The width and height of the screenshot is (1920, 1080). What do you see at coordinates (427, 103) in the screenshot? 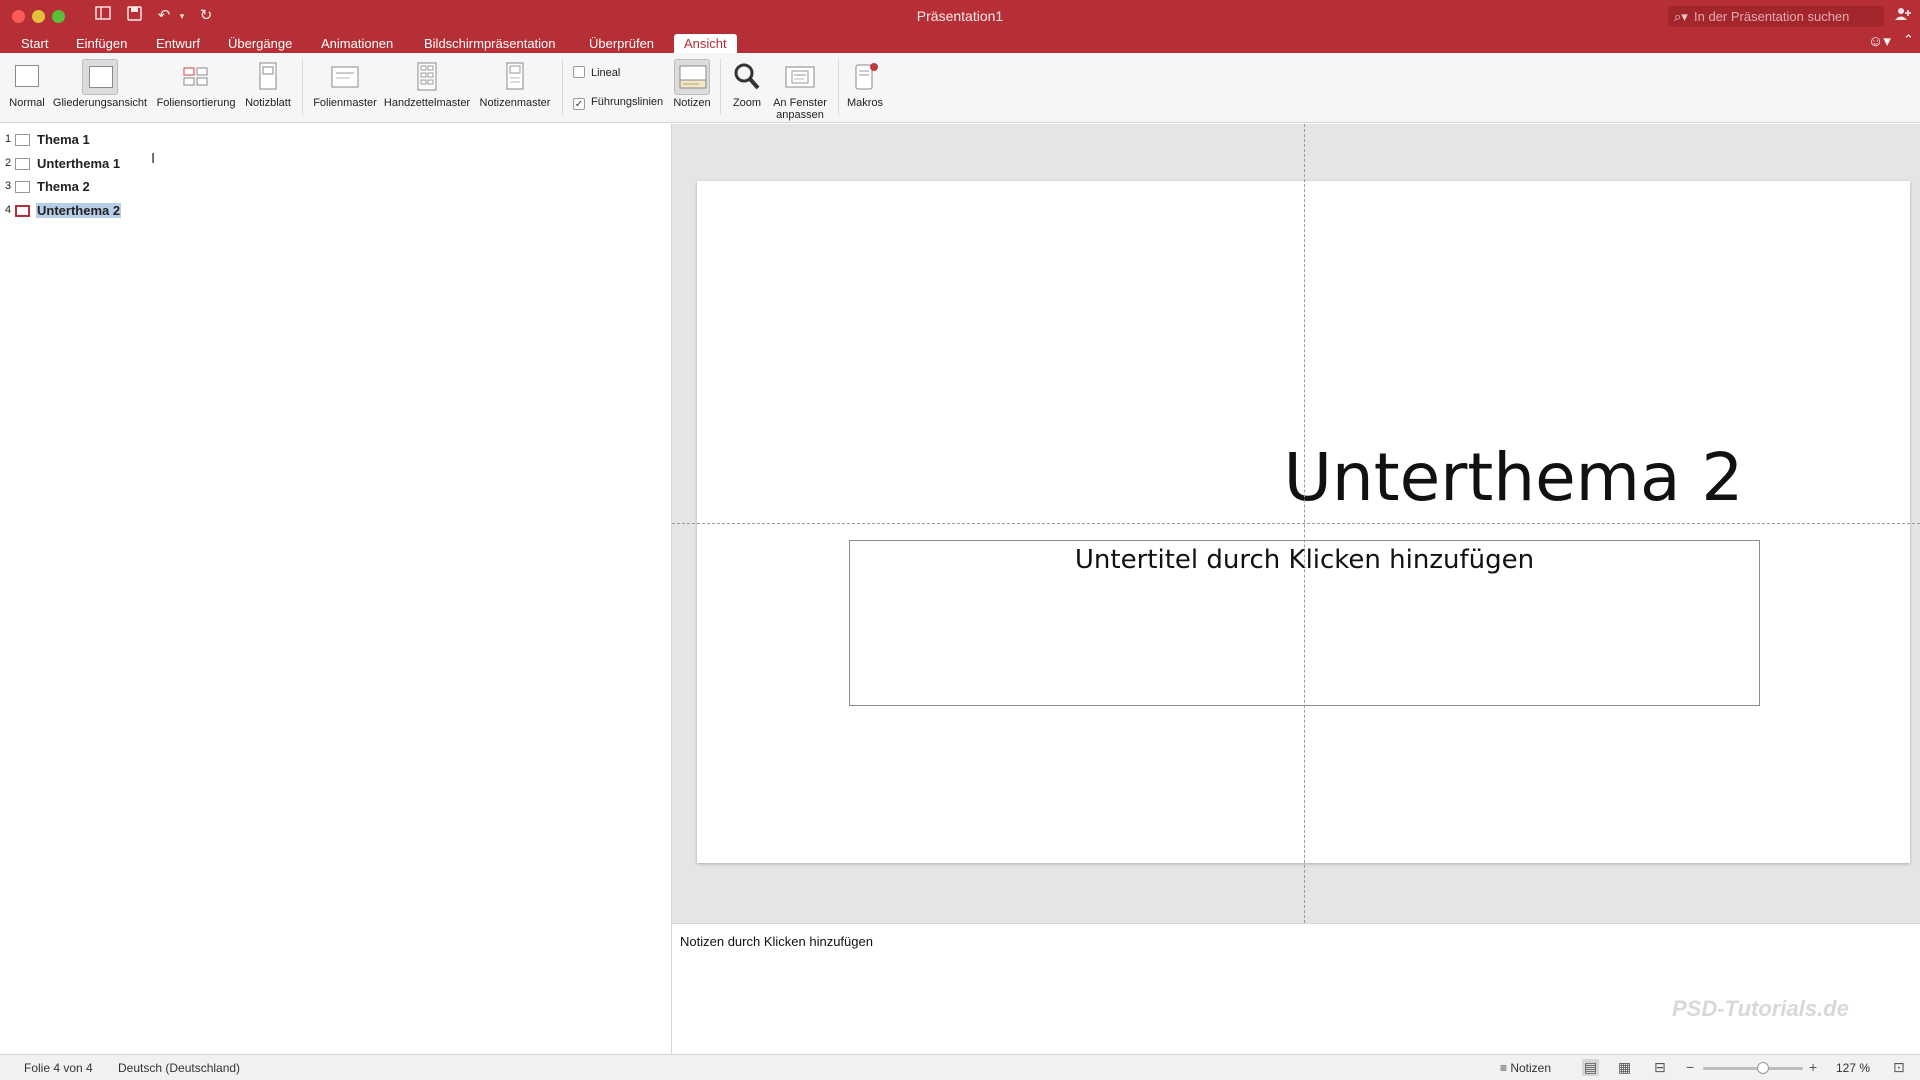
I see `handout-master-label: Handzettelmaster` at bounding box center [427, 103].